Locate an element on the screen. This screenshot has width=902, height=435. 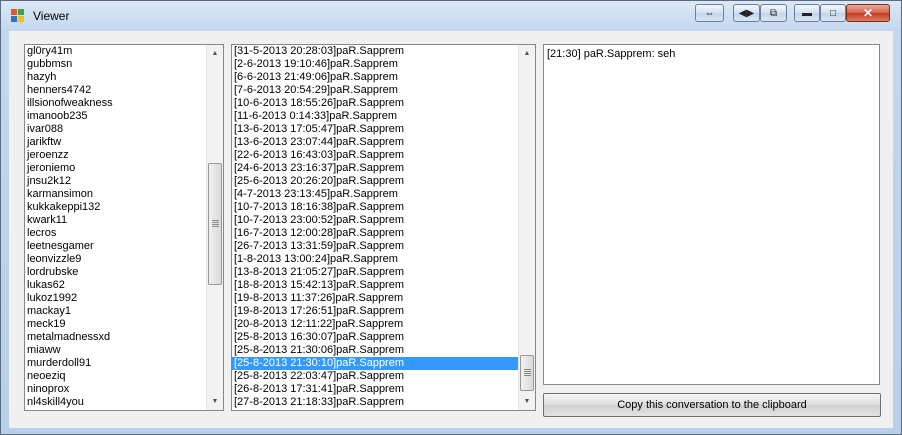
minimize-button: ▬ is located at coordinates (807, 13).